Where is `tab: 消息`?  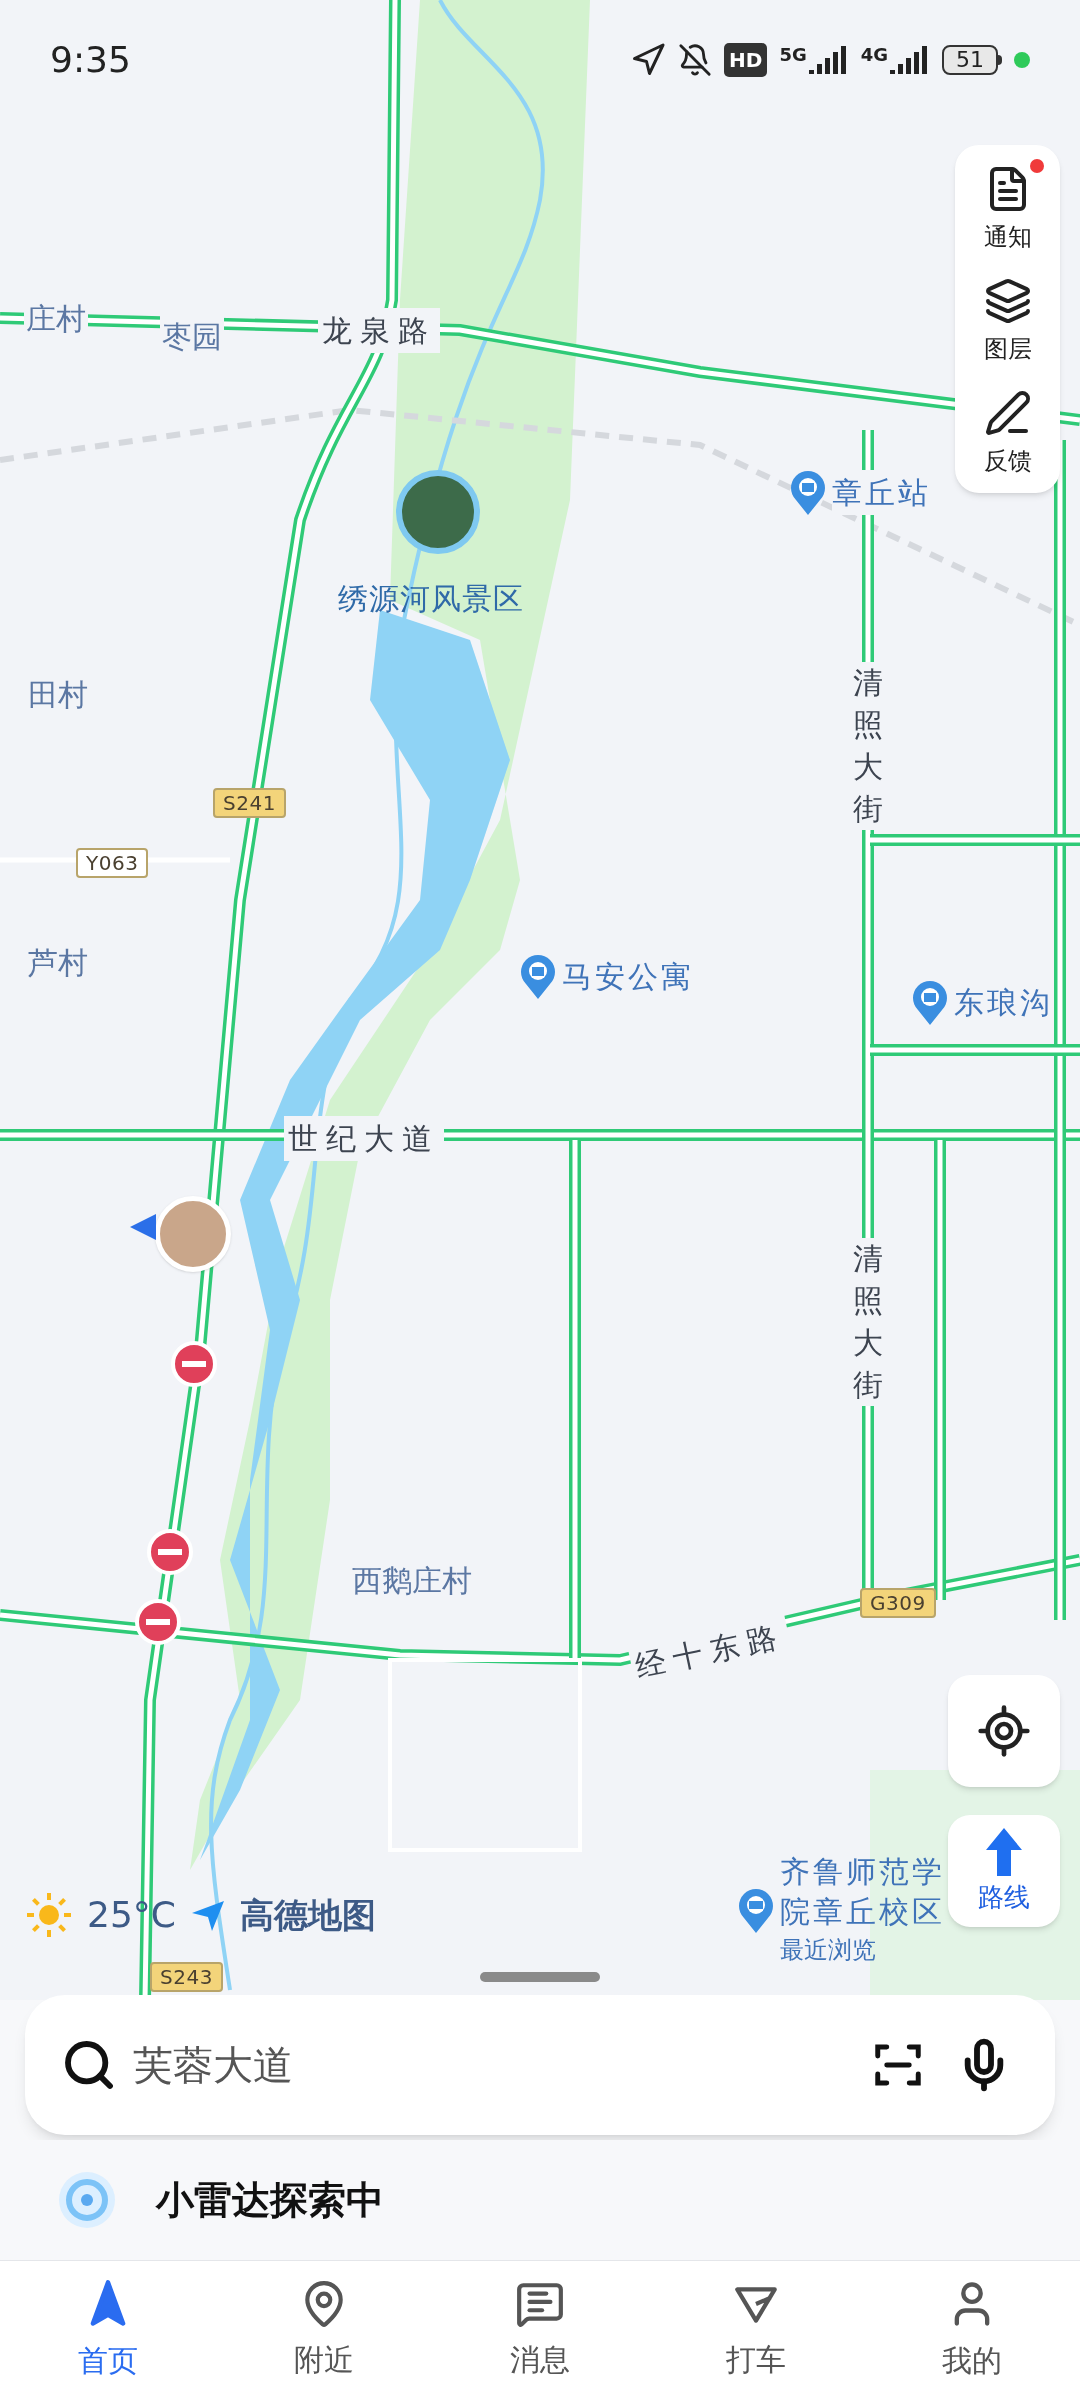 tab: 消息 is located at coordinates (540, 2330).